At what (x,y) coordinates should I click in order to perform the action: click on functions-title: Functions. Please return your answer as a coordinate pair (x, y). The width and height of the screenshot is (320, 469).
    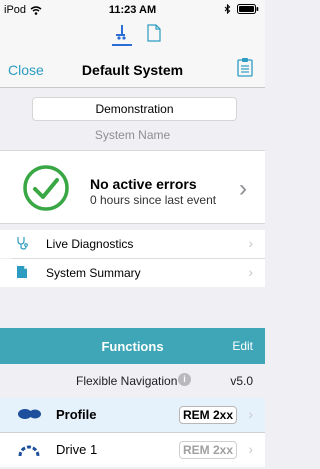
    Looking at the image, I should click on (132, 346).